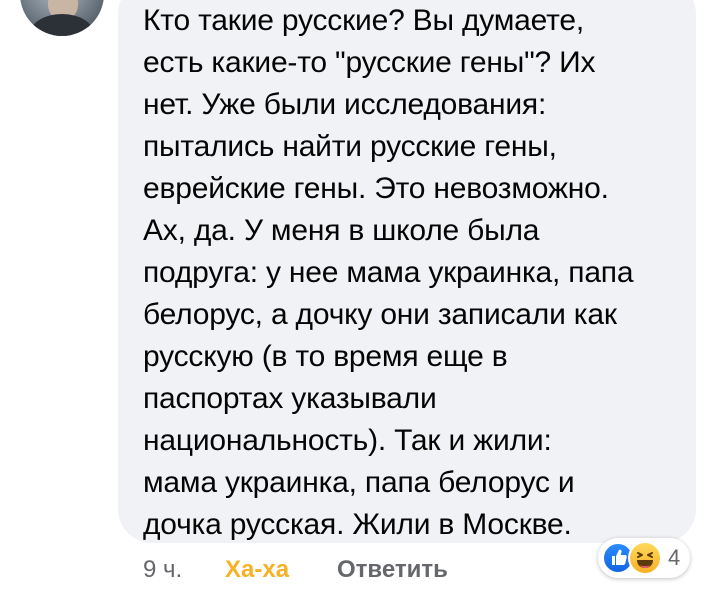 The width and height of the screenshot is (720, 591). I want to click on comment-line: Кто такие русские? Вы думаете,, so click(363, 20).